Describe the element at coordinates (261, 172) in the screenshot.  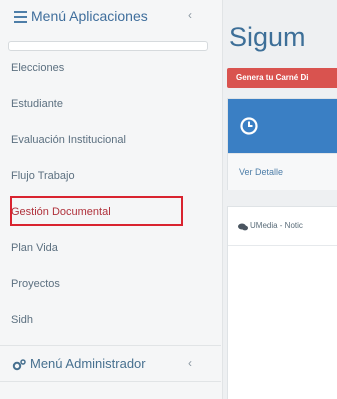
I see `view-details-label: Ver Detalle` at that location.